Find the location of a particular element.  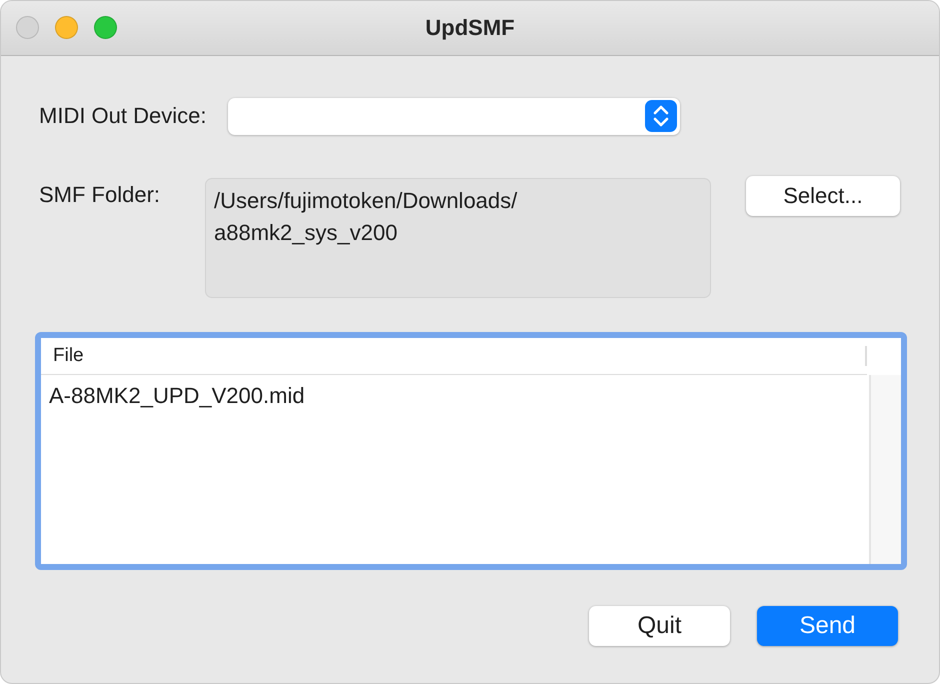

window-title: UpdSMF is located at coordinates (470, 28).